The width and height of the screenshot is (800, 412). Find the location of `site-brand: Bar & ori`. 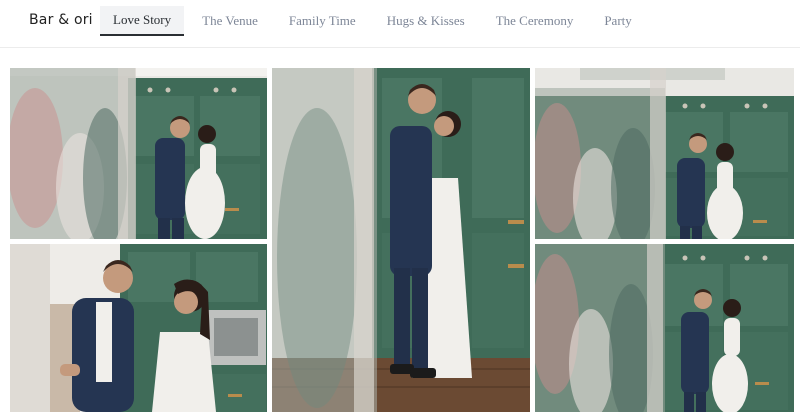

site-brand: Bar & ori is located at coordinates (61, 20).